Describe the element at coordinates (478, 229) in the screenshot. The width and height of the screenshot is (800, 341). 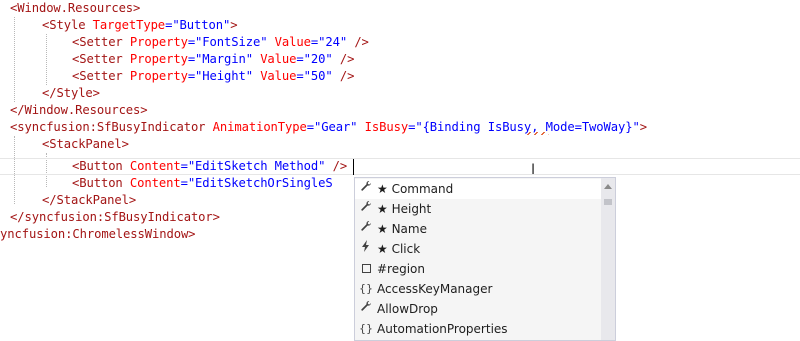
I see `completion-item-name: ★ Name` at that location.